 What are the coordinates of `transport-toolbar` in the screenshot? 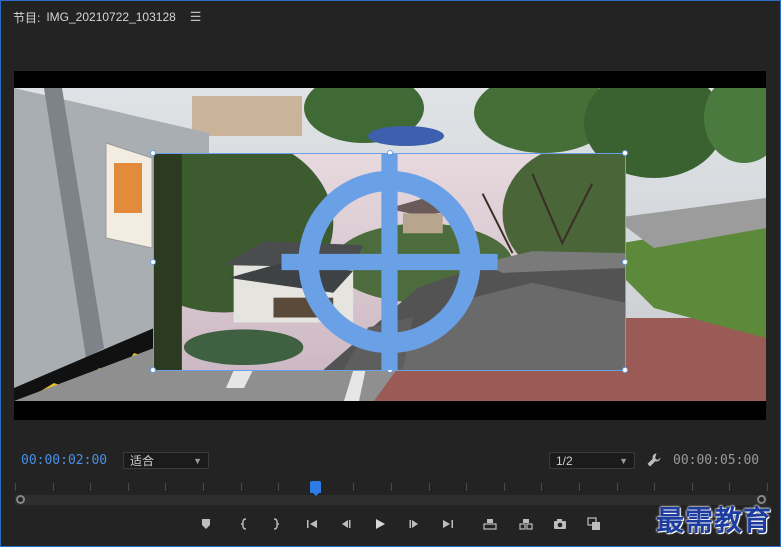 It's located at (400, 524).